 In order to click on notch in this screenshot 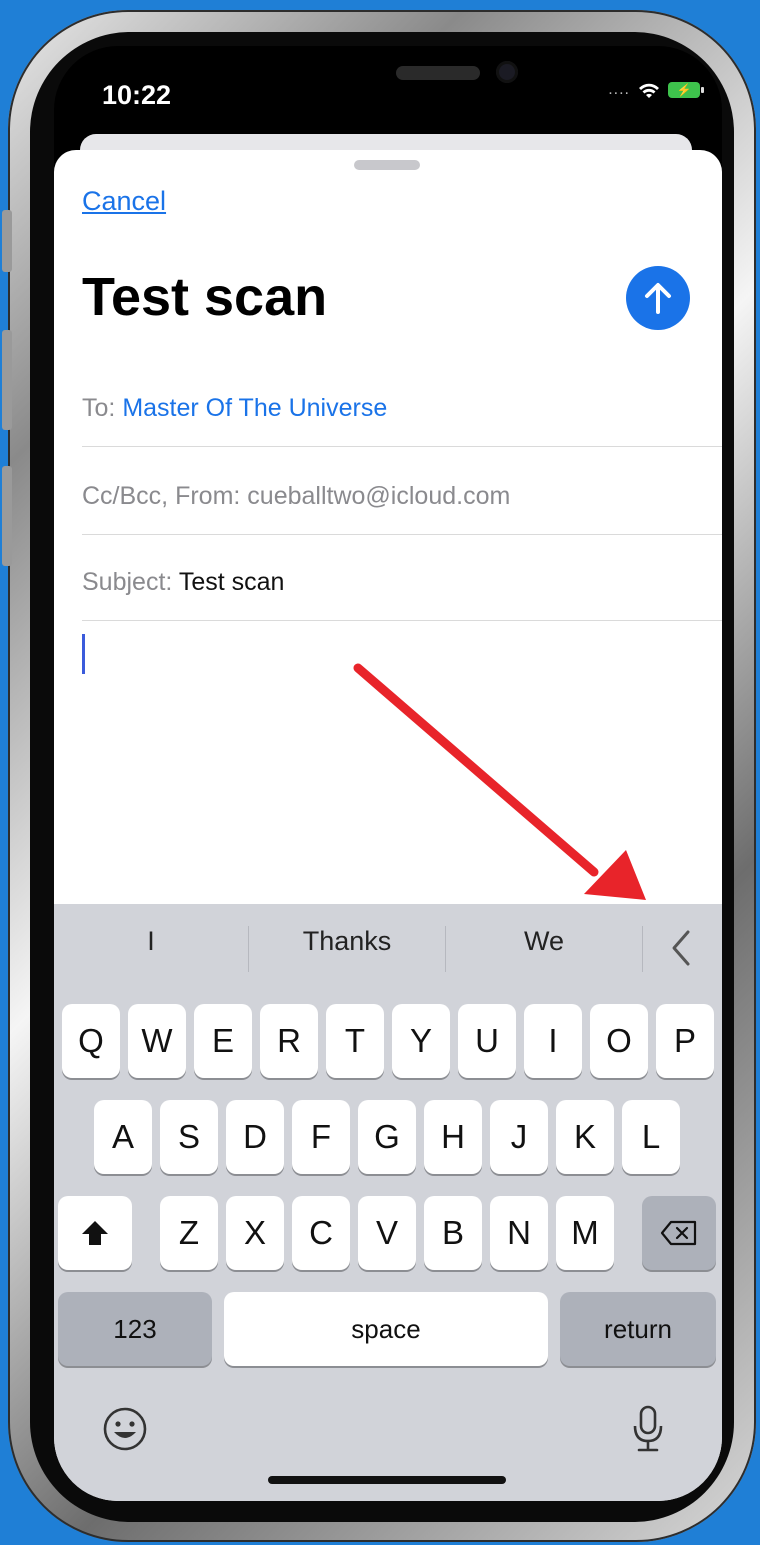, I will do `click(405, 77)`.